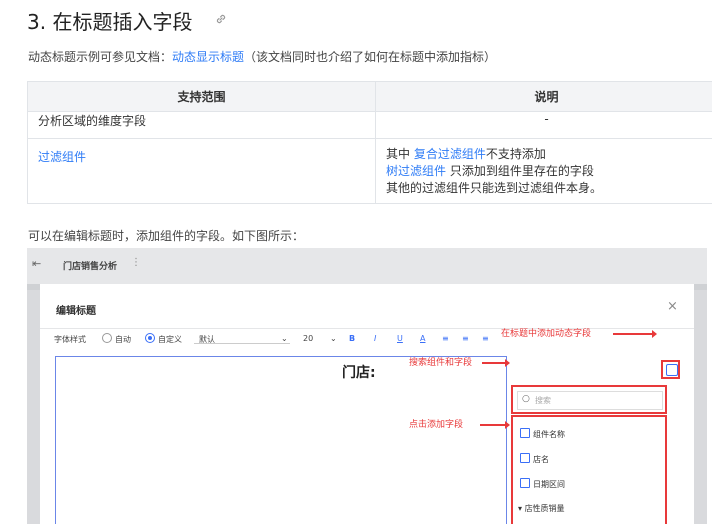 This screenshot has width=712, height=524. I want to click on custom-label: 自定义, so click(170, 339).